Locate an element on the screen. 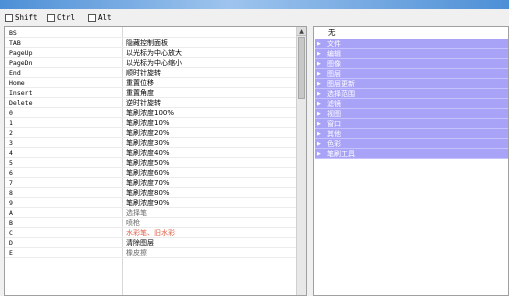 The height and width of the screenshot is (296, 509). category-item: ▶ 图层更新 is located at coordinates (411, 84).